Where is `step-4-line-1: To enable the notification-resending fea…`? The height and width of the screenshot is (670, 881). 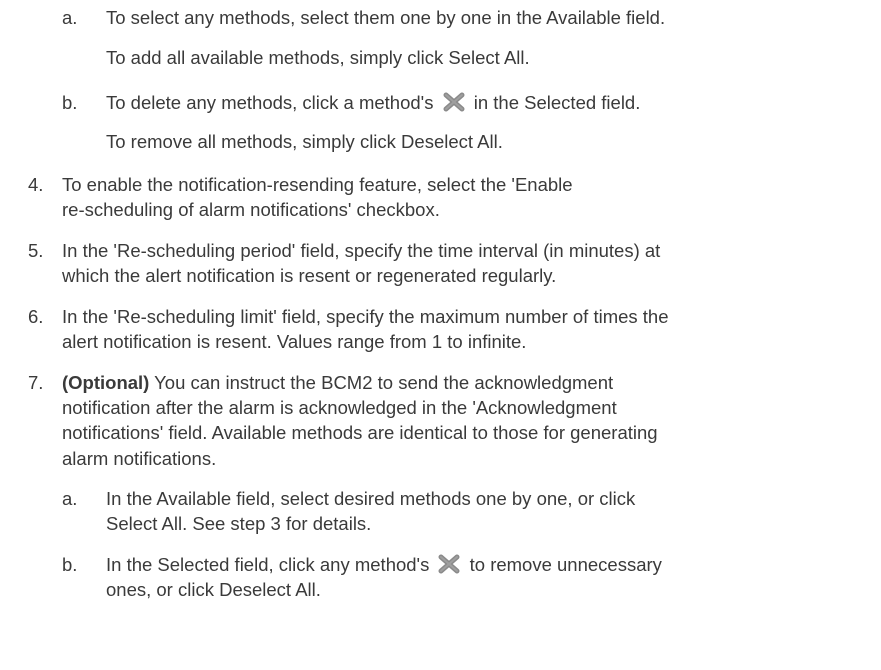
step-4-line-1: To enable the notification-resending fea… is located at coordinates (317, 184).